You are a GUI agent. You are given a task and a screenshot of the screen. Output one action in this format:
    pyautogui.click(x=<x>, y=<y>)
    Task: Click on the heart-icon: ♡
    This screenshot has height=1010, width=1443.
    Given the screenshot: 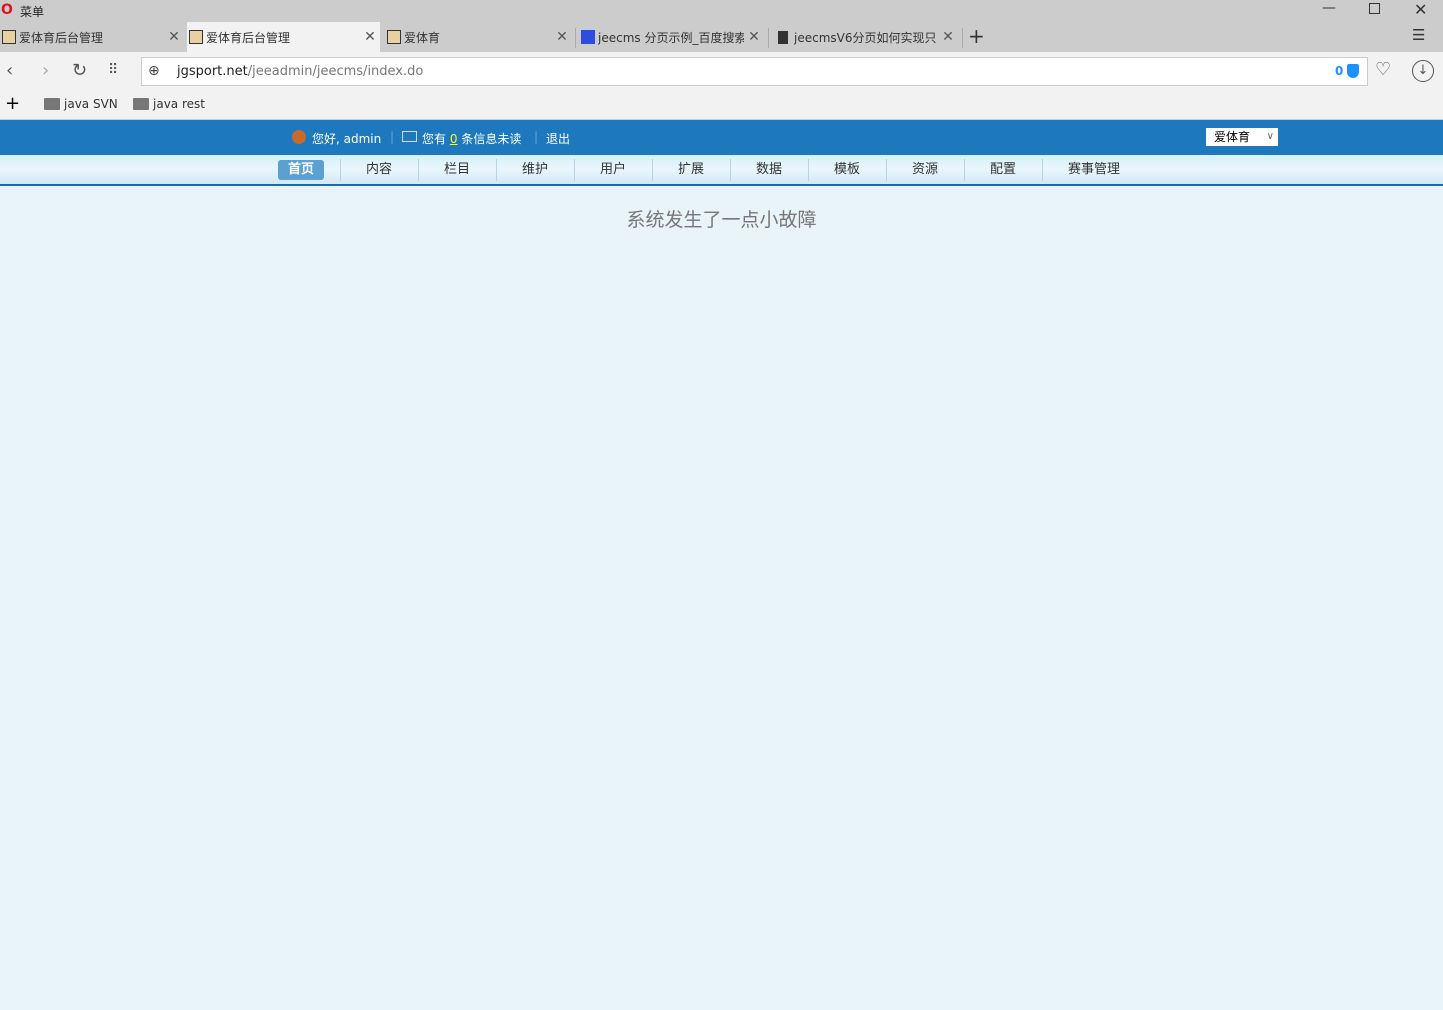 What is the action you would take?
    pyautogui.click(x=1383, y=69)
    